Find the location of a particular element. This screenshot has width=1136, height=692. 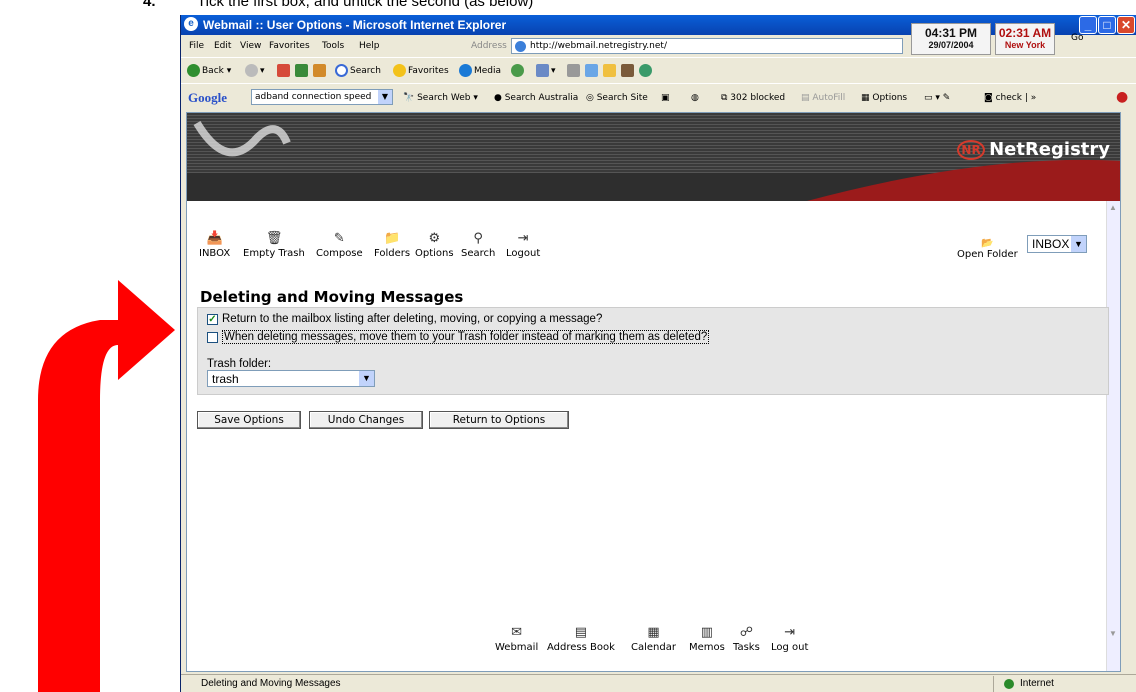

red-arrow-annotation is located at coordinates (106, 486).